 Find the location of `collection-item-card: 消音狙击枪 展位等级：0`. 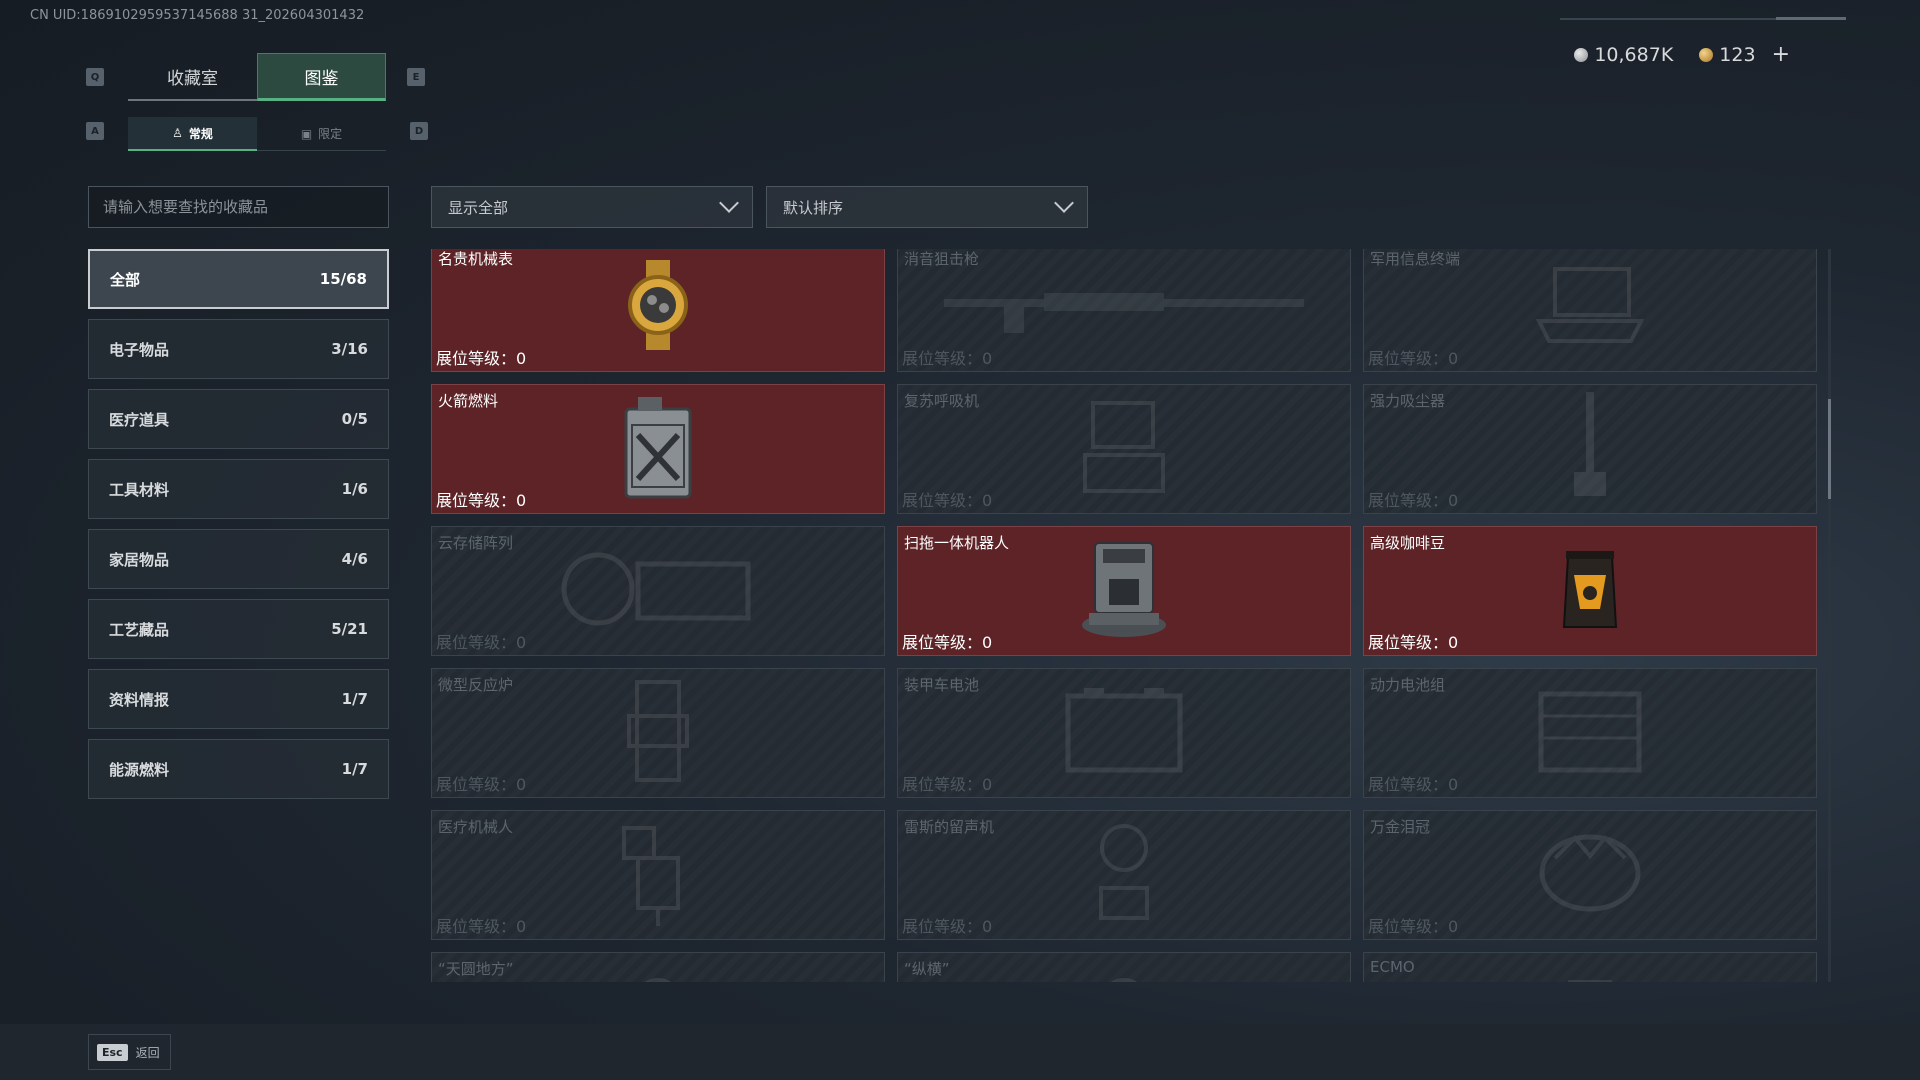

collection-item-card: 消音狙击枪 展位等级：0 is located at coordinates (1124, 310).